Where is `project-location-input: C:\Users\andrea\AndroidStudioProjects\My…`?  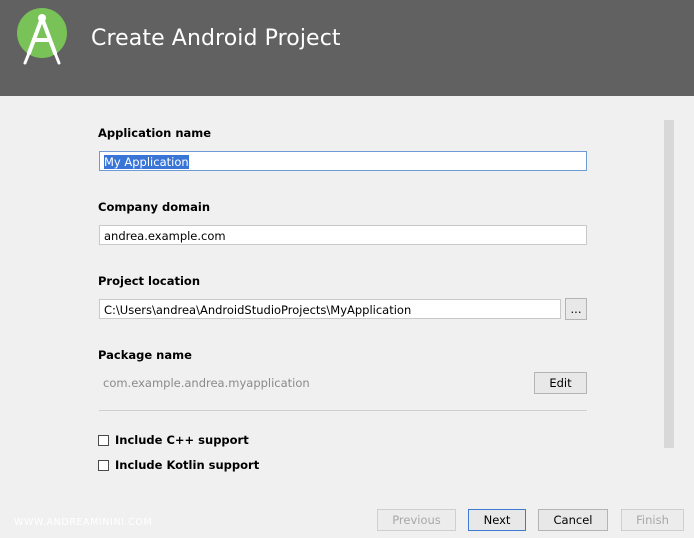 project-location-input: C:\Users\andrea\AndroidStudioProjects\My… is located at coordinates (330, 309).